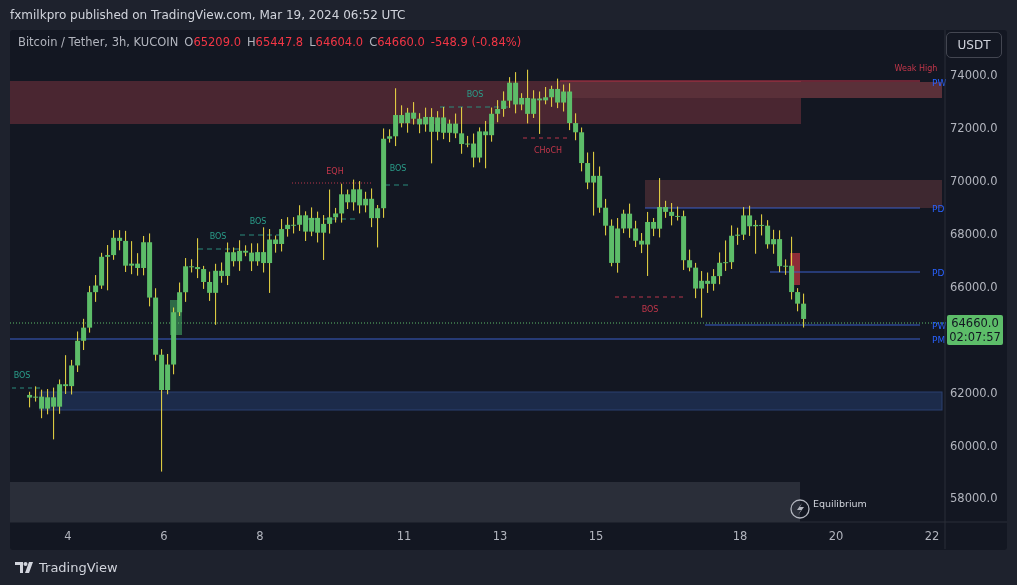  I want to click on annotation-label: CHoCH, so click(548, 150).